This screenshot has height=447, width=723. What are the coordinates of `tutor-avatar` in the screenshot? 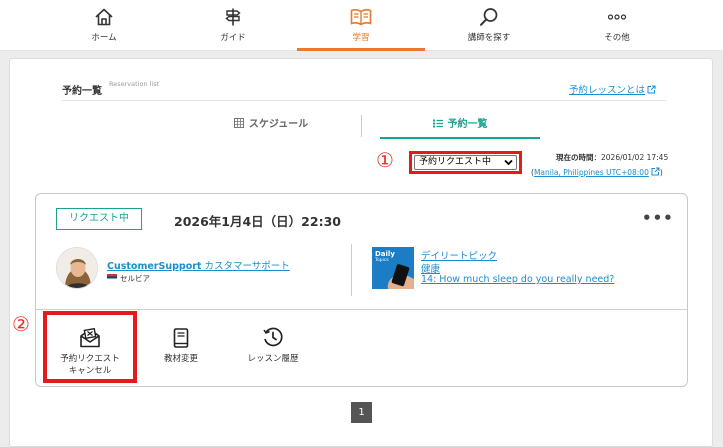 It's located at (77, 268).